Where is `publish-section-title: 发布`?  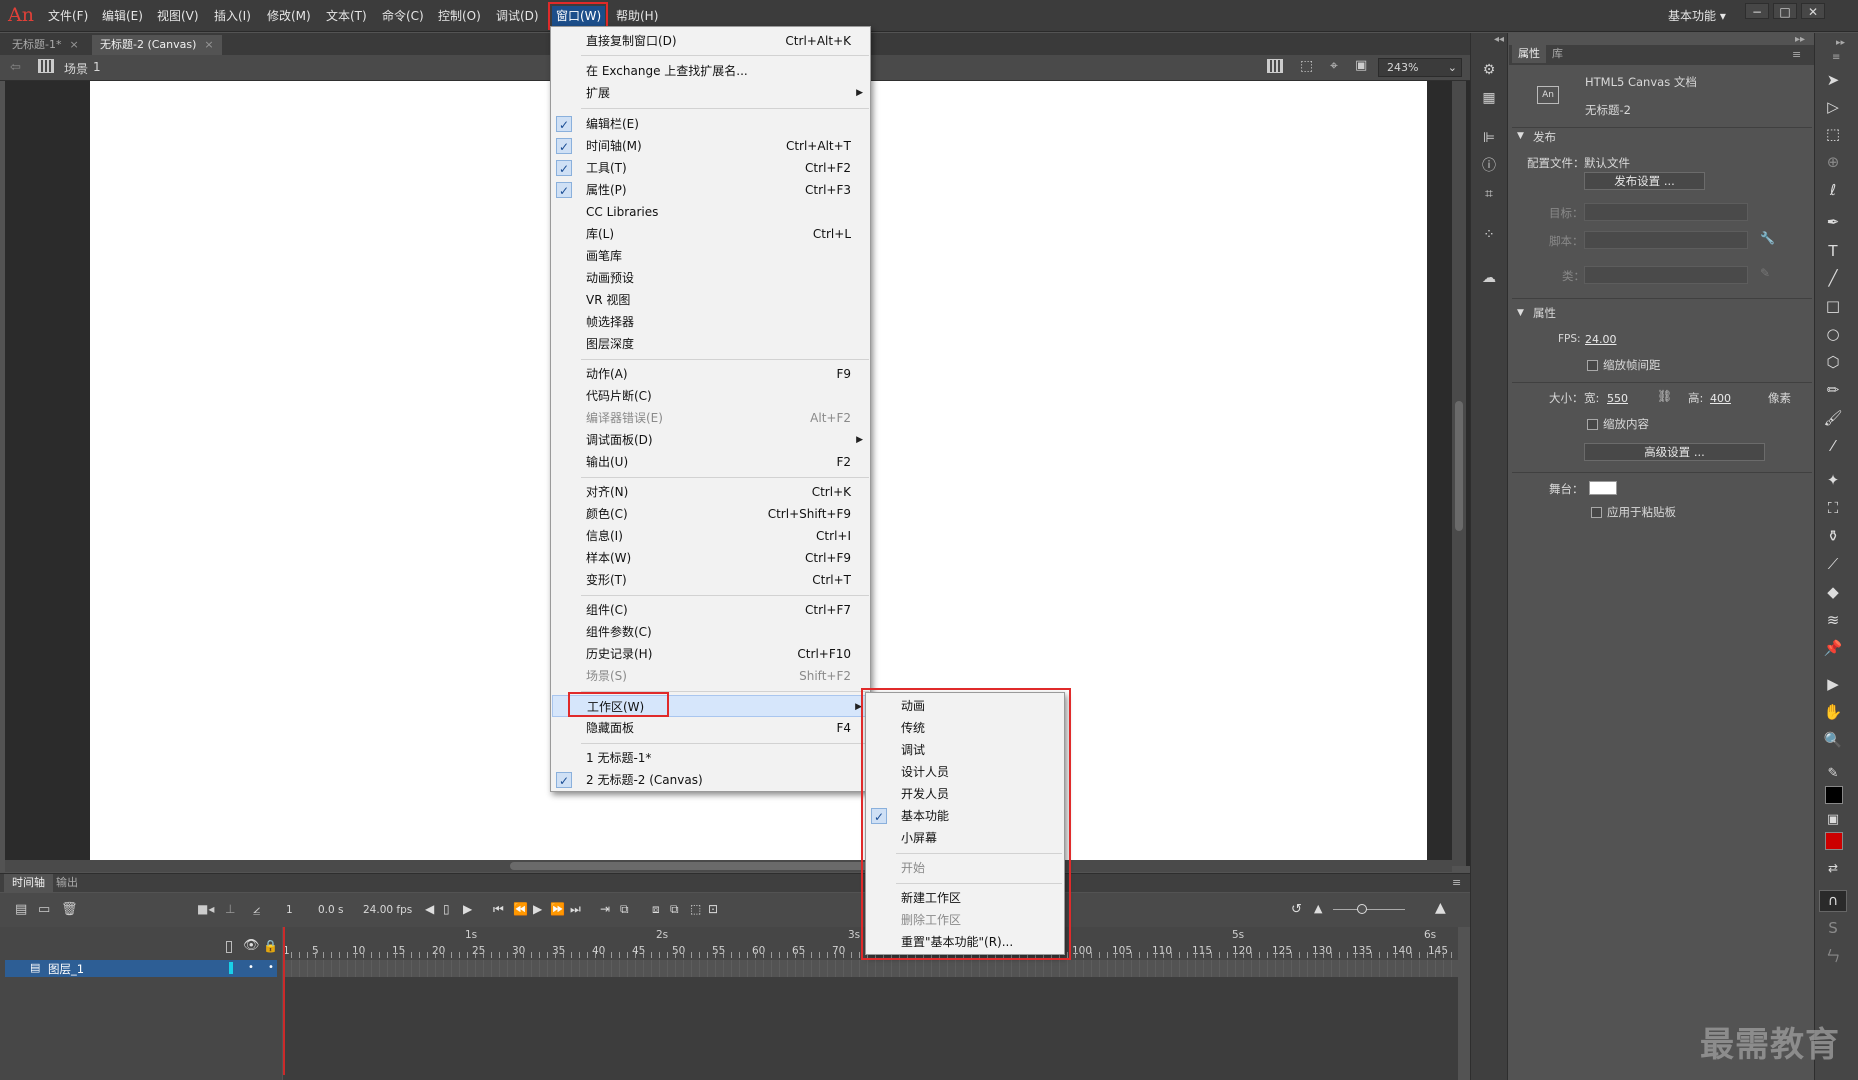
publish-section-title: 发布 is located at coordinates (1544, 137).